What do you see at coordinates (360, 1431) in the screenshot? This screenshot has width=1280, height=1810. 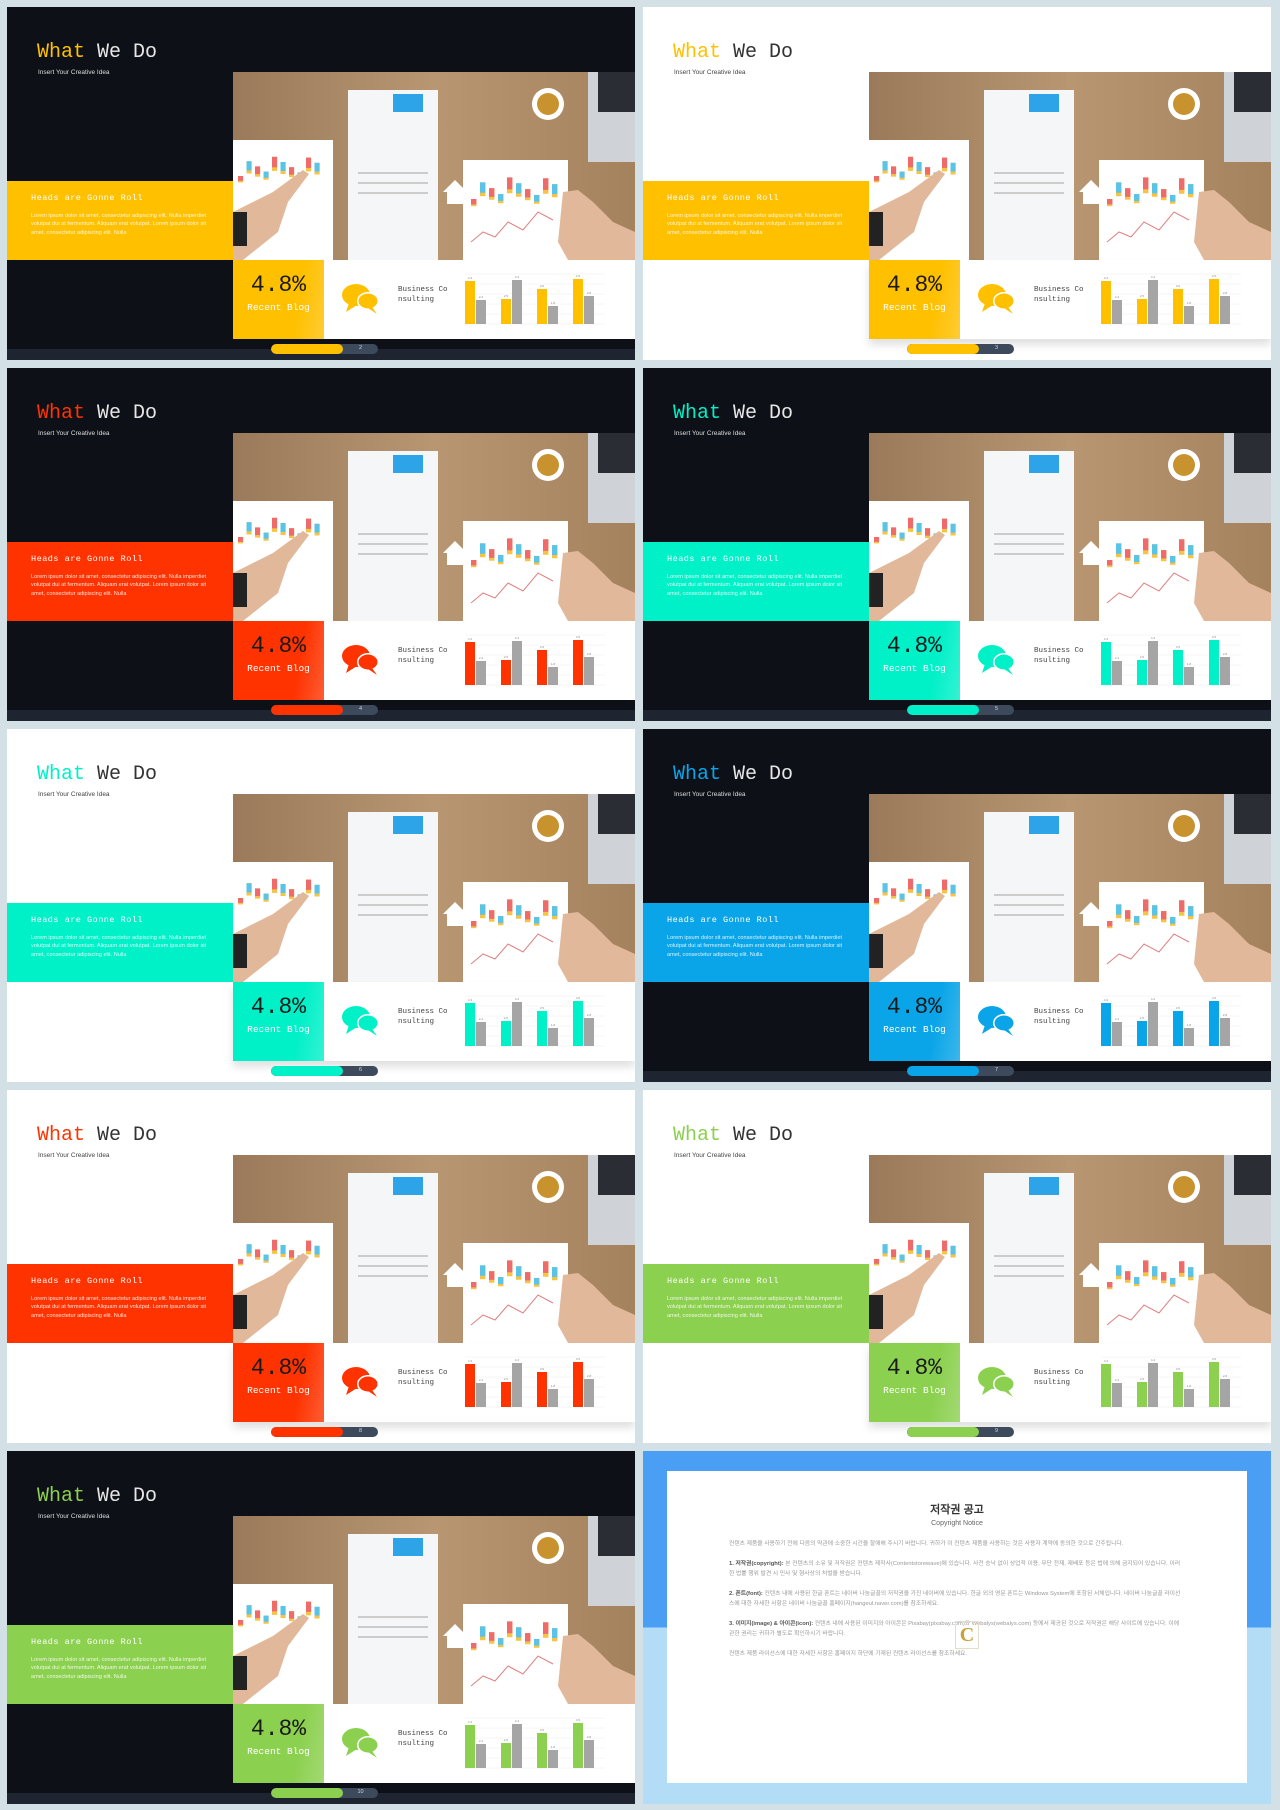 I see `page-number: 8` at bounding box center [360, 1431].